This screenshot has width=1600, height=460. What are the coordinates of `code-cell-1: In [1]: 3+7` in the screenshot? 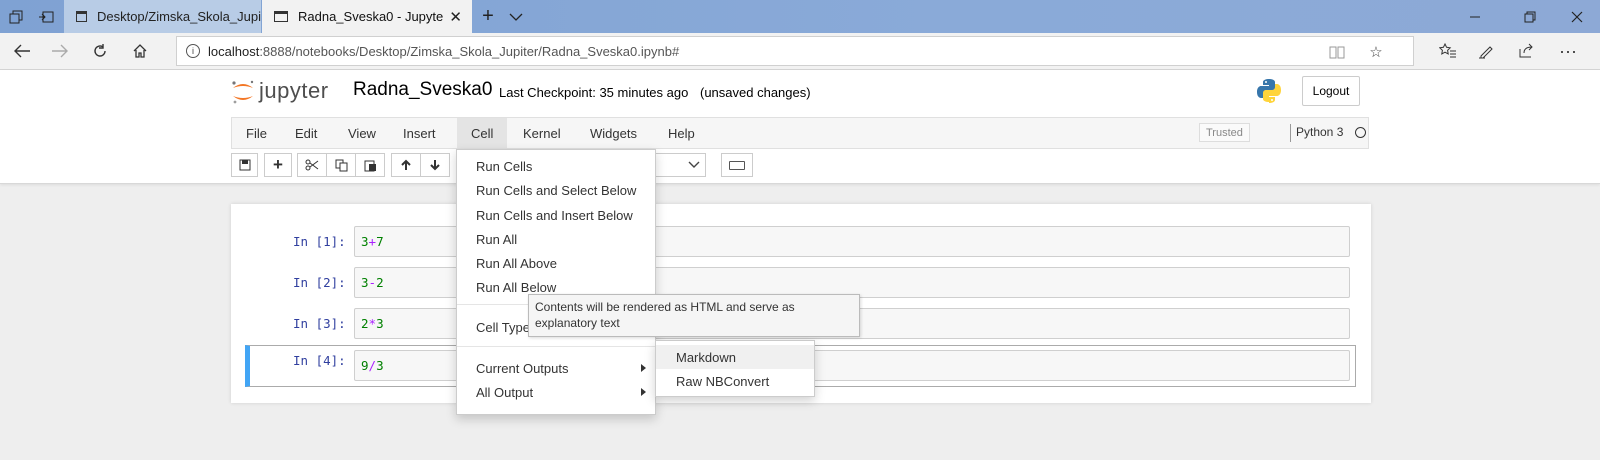 It's located at (800, 246).